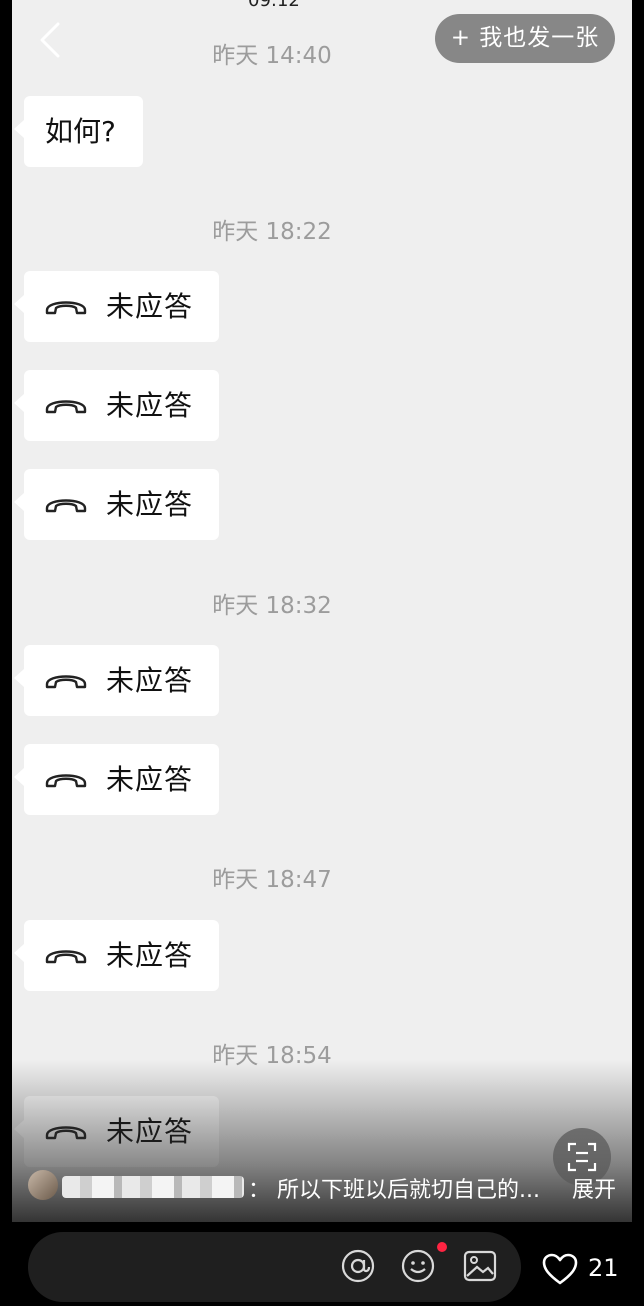 The image size is (644, 1306). Describe the element at coordinates (272, 606) in the screenshot. I see `timestamp: 昨天 18:32` at that location.